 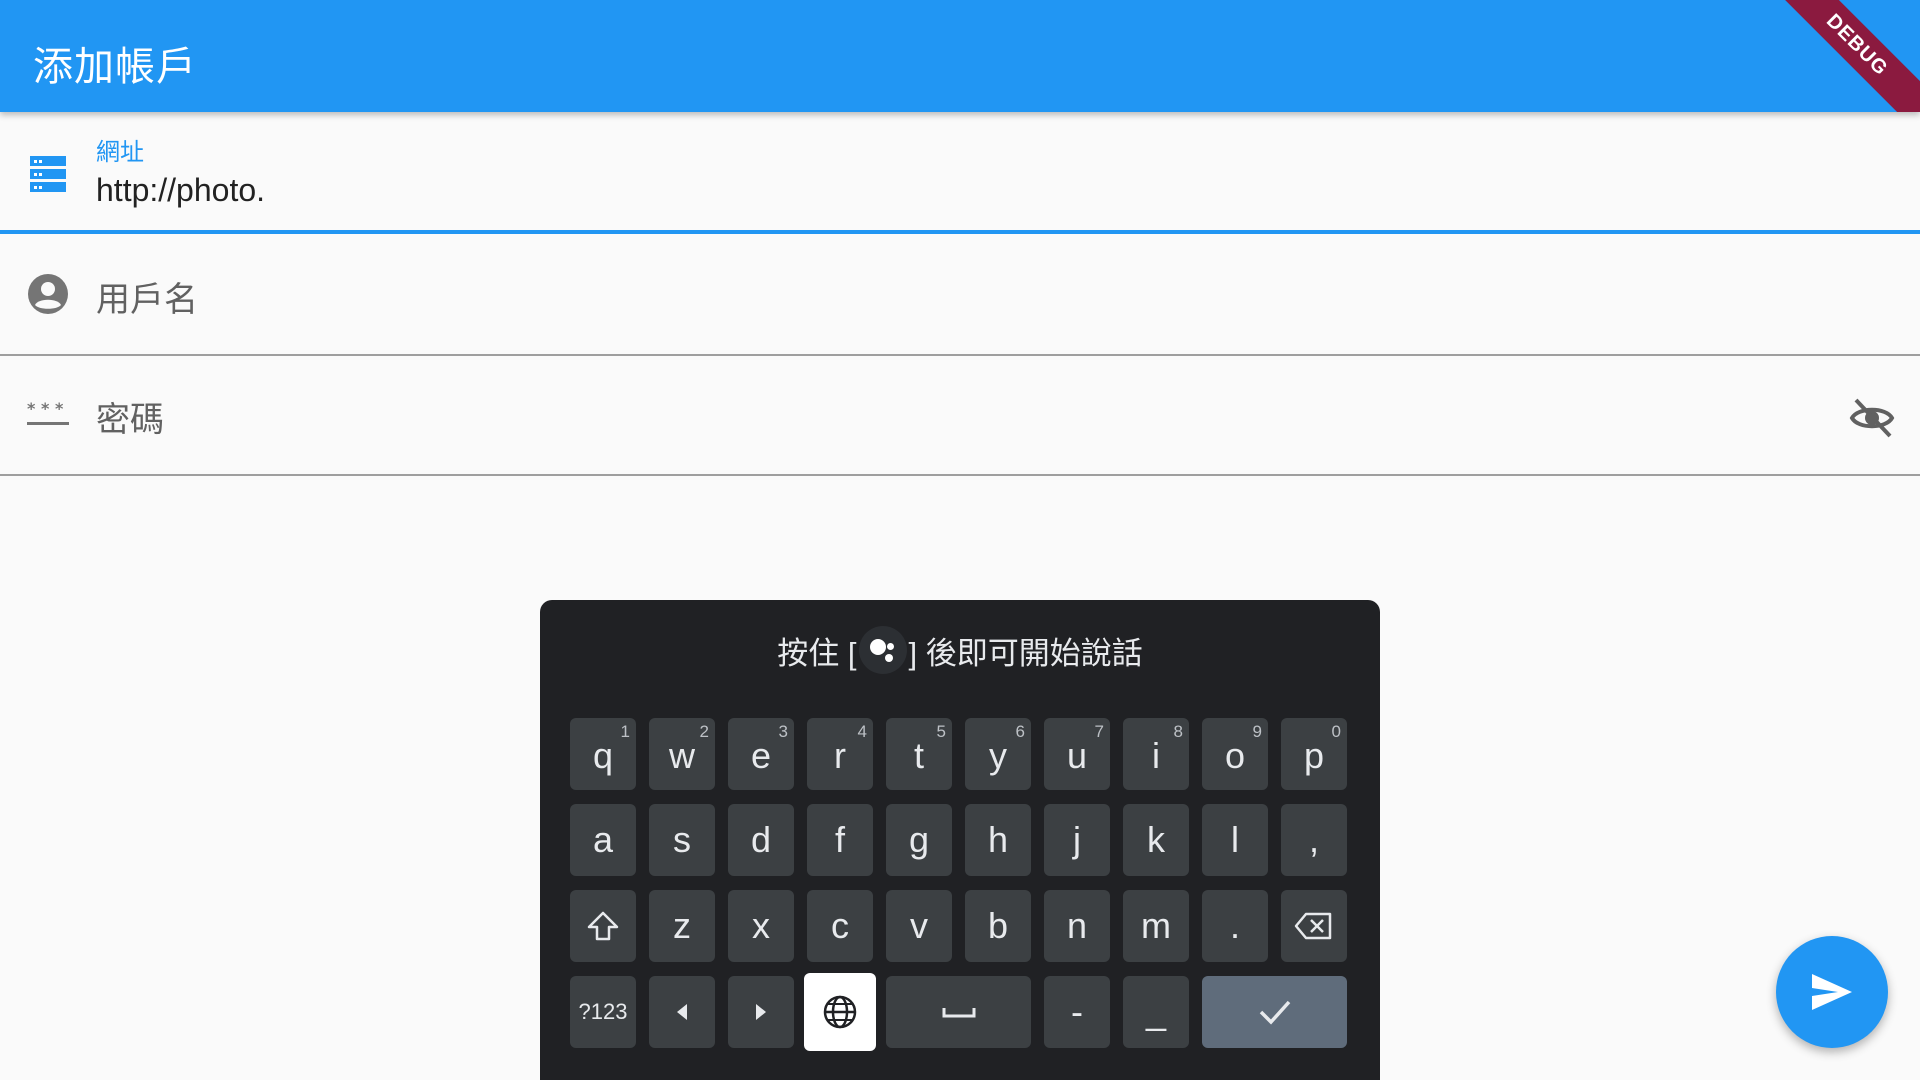 What do you see at coordinates (1156, 926) in the screenshot?
I see `key-m: m` at bounding box center [1156, 926].